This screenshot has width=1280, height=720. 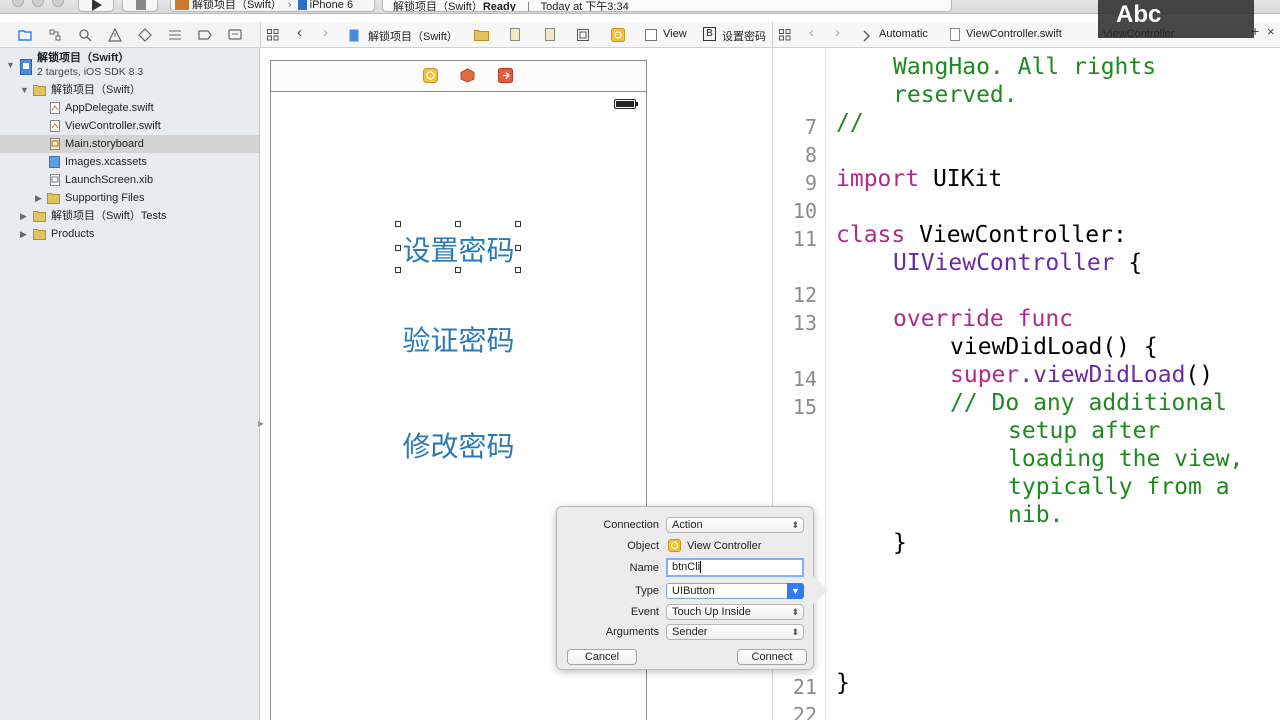 I want to click on tree-item-file: ViewController.swift, so click(x=129, y=126).